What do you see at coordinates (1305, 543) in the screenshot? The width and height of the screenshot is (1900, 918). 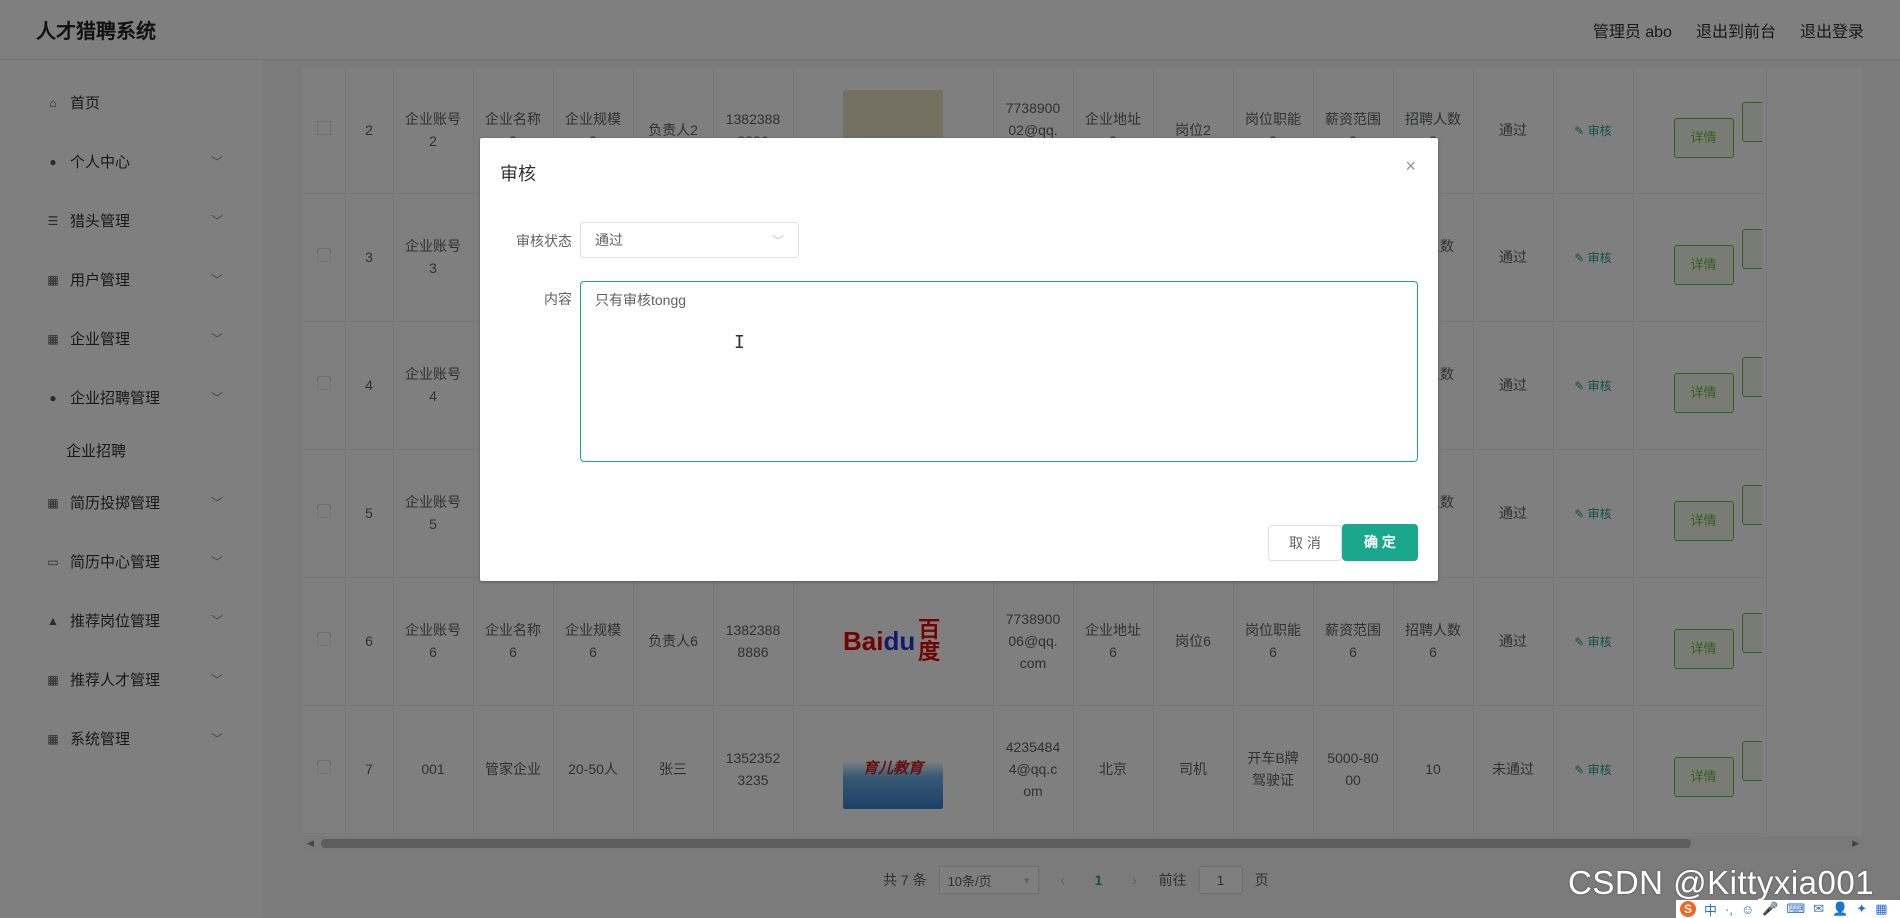 I see `cancel-button: 取 消` at bounding box center [1305, 543].